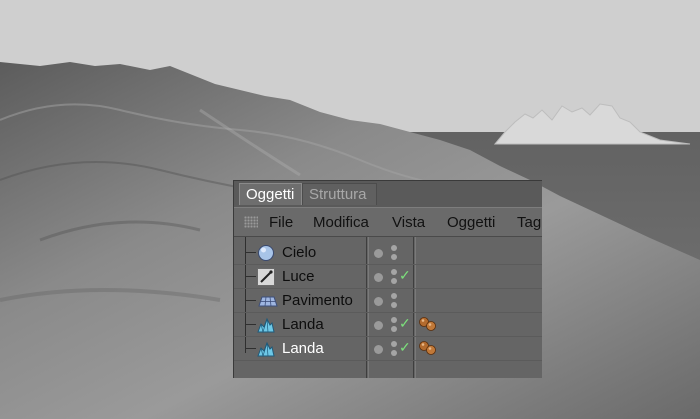  What do you see at coordinates (388, 222) in the screenshot?
I see `panel-menubar: File Modifica Vista Oggetti Tag` at bounding box center [388, 222].